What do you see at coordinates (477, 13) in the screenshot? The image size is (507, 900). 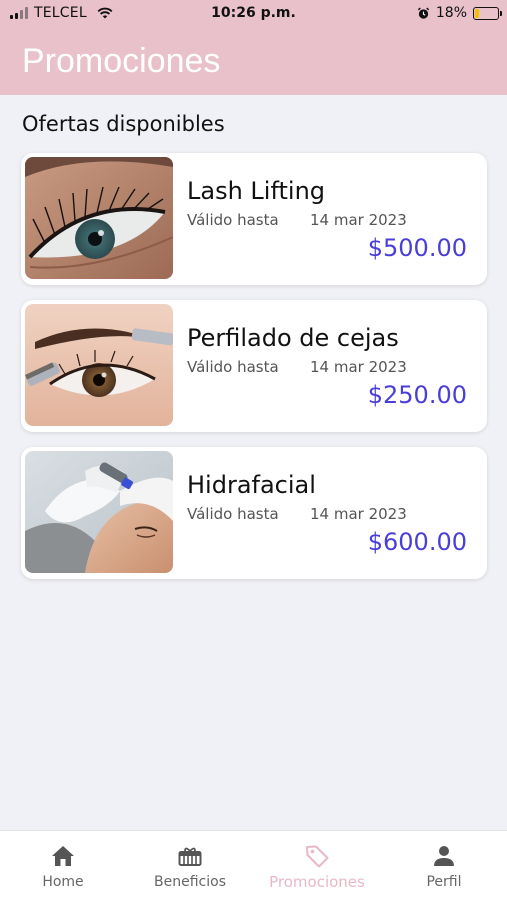 I see `battery-fill` at bounding box center [477, 13].